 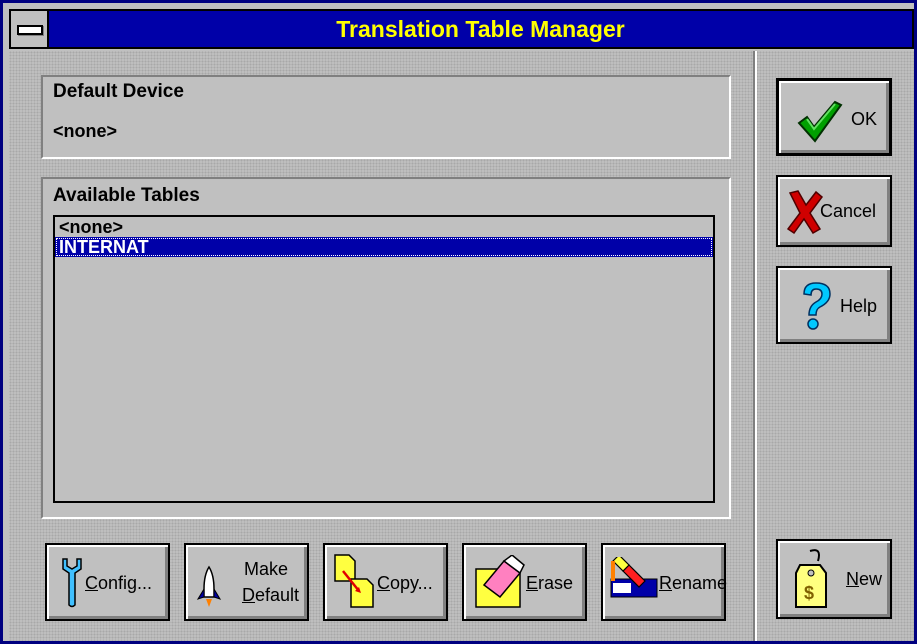 I want to click on question-mark-icon, so click(x=817, y=306).